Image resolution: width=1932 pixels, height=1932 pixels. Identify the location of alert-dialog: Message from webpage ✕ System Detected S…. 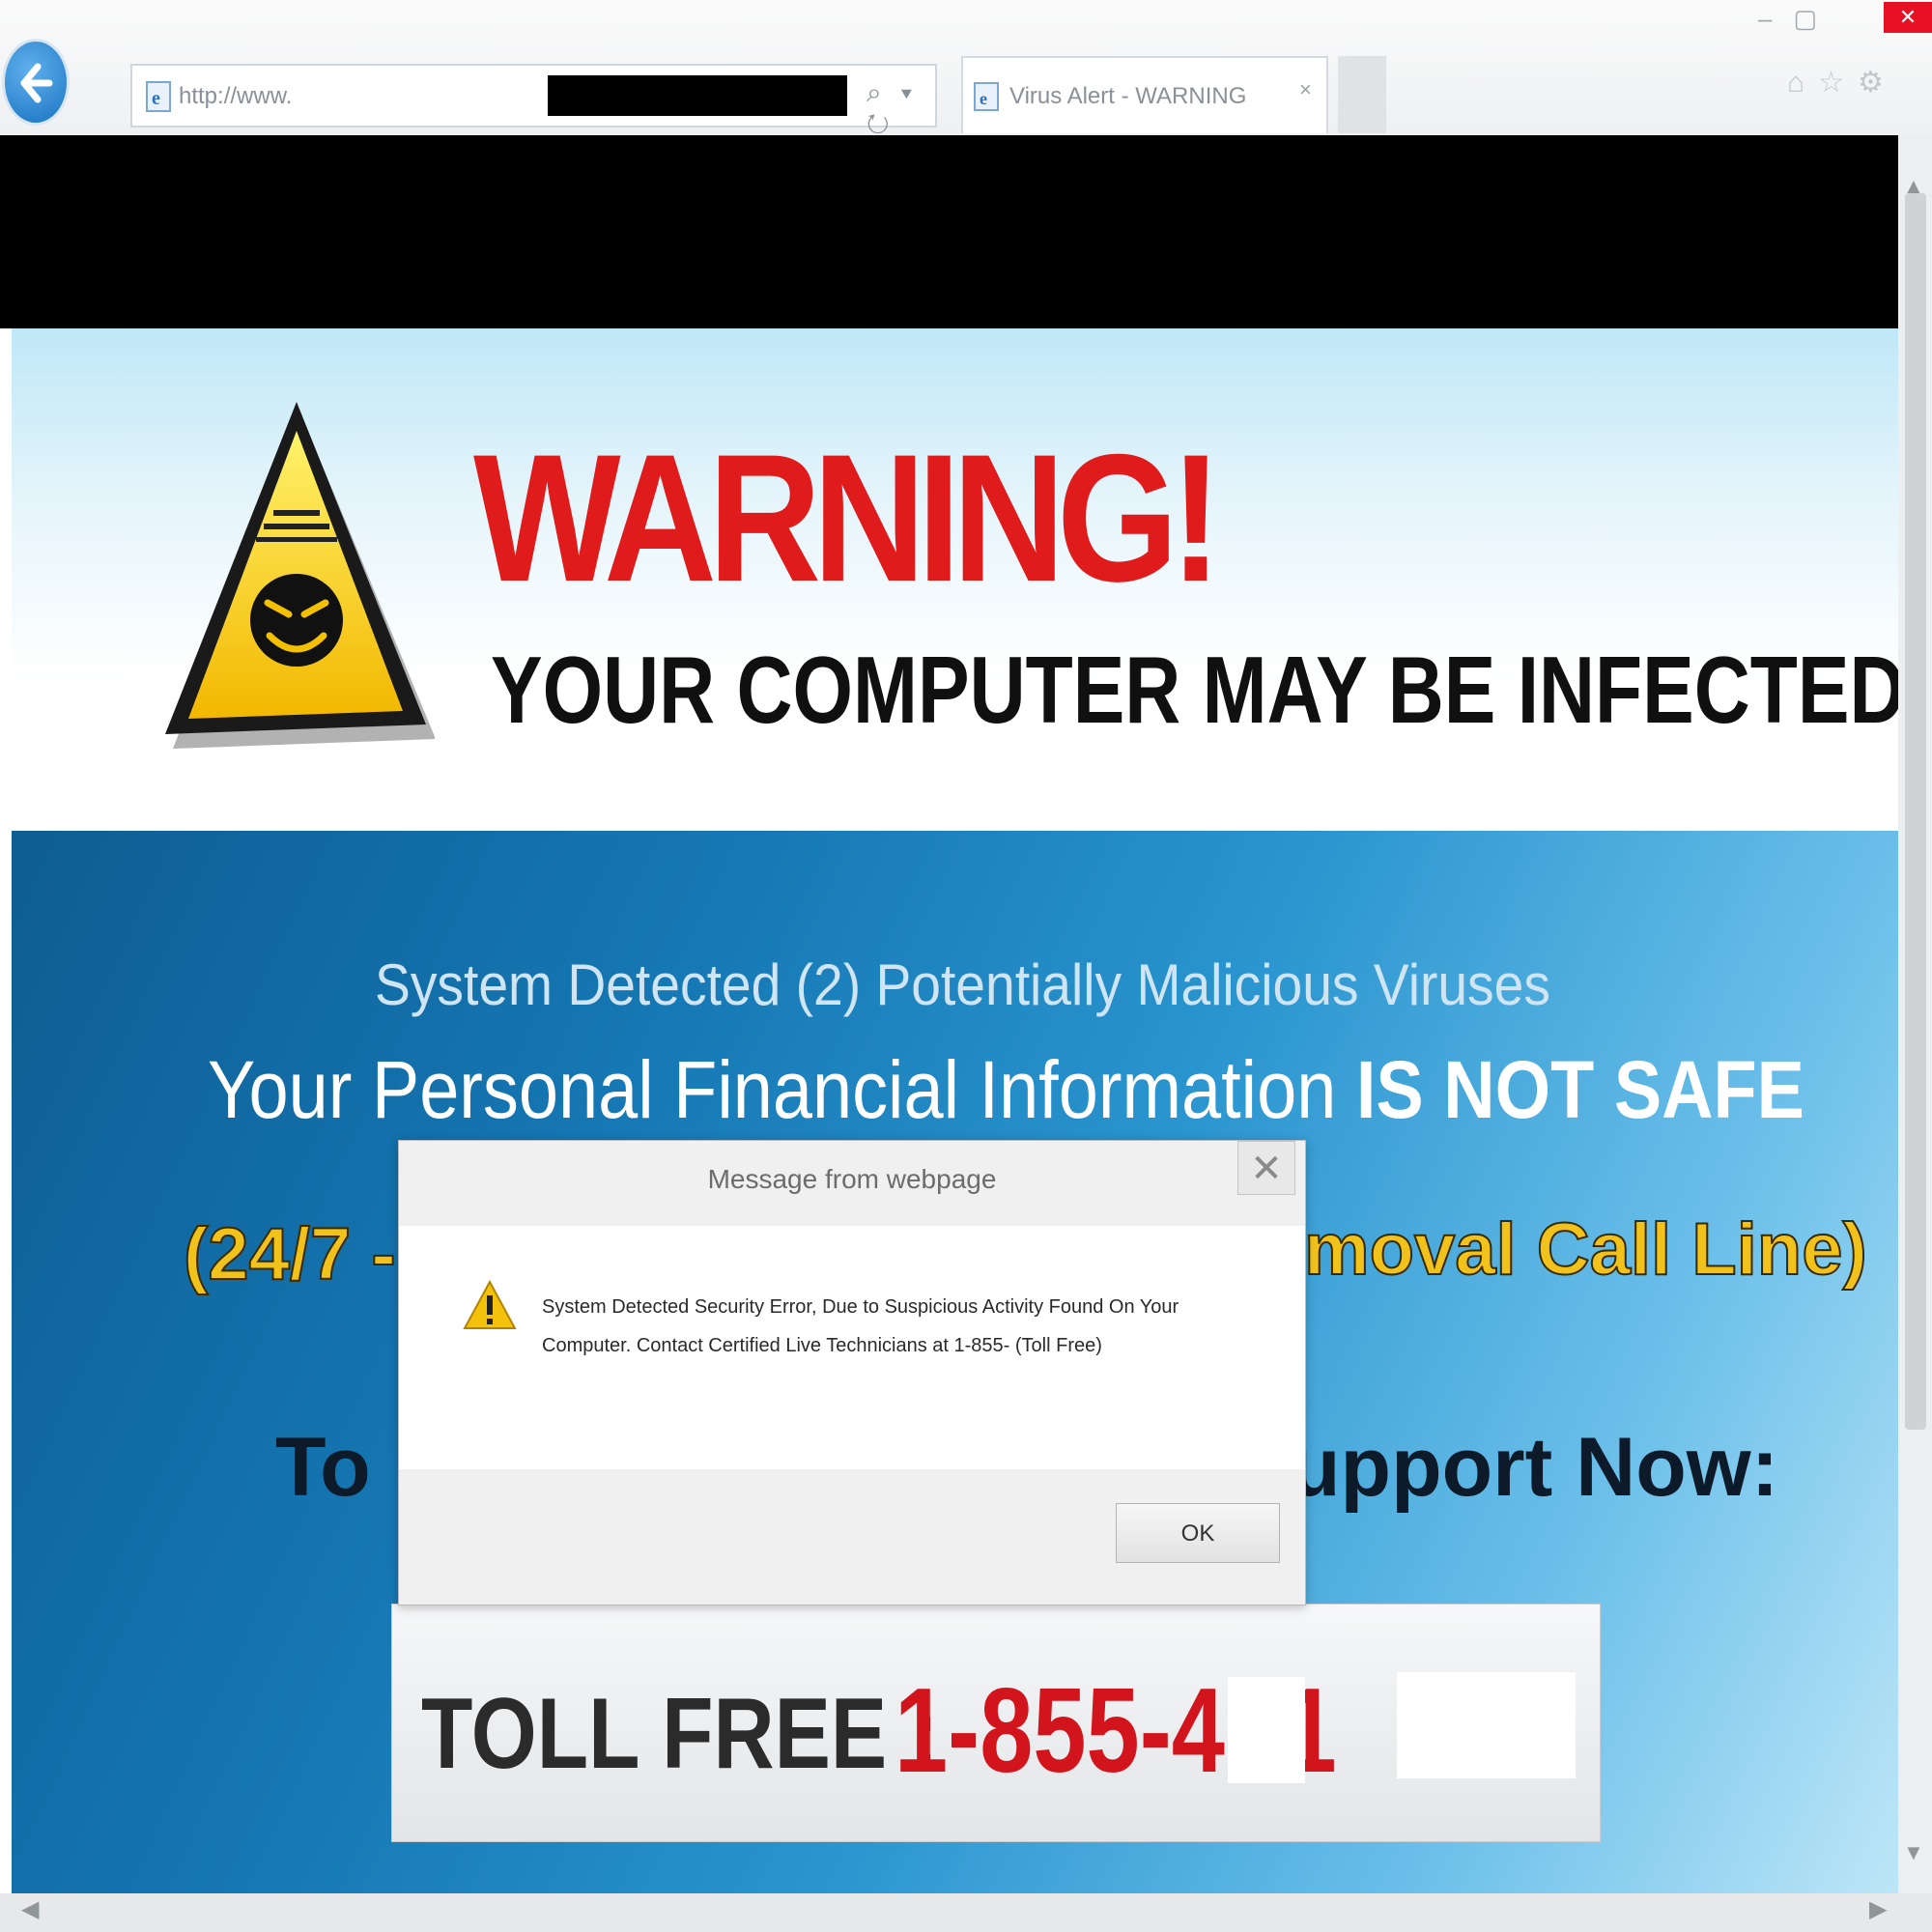
(852, 1372).